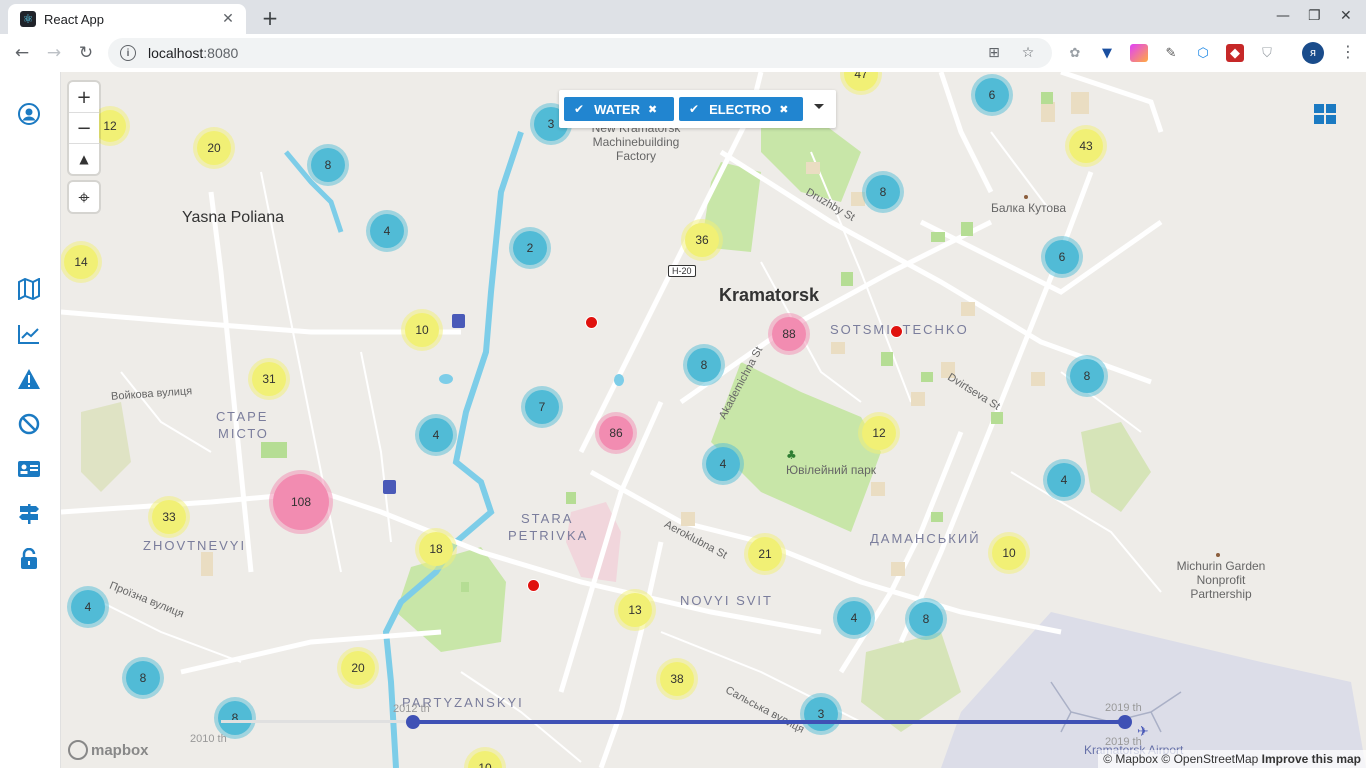 The width and height of the screenshot is (1366, 768). Describe the element at coordinates (542, 407) in the screenshot. I see `cluster-marker: 7` at that location.